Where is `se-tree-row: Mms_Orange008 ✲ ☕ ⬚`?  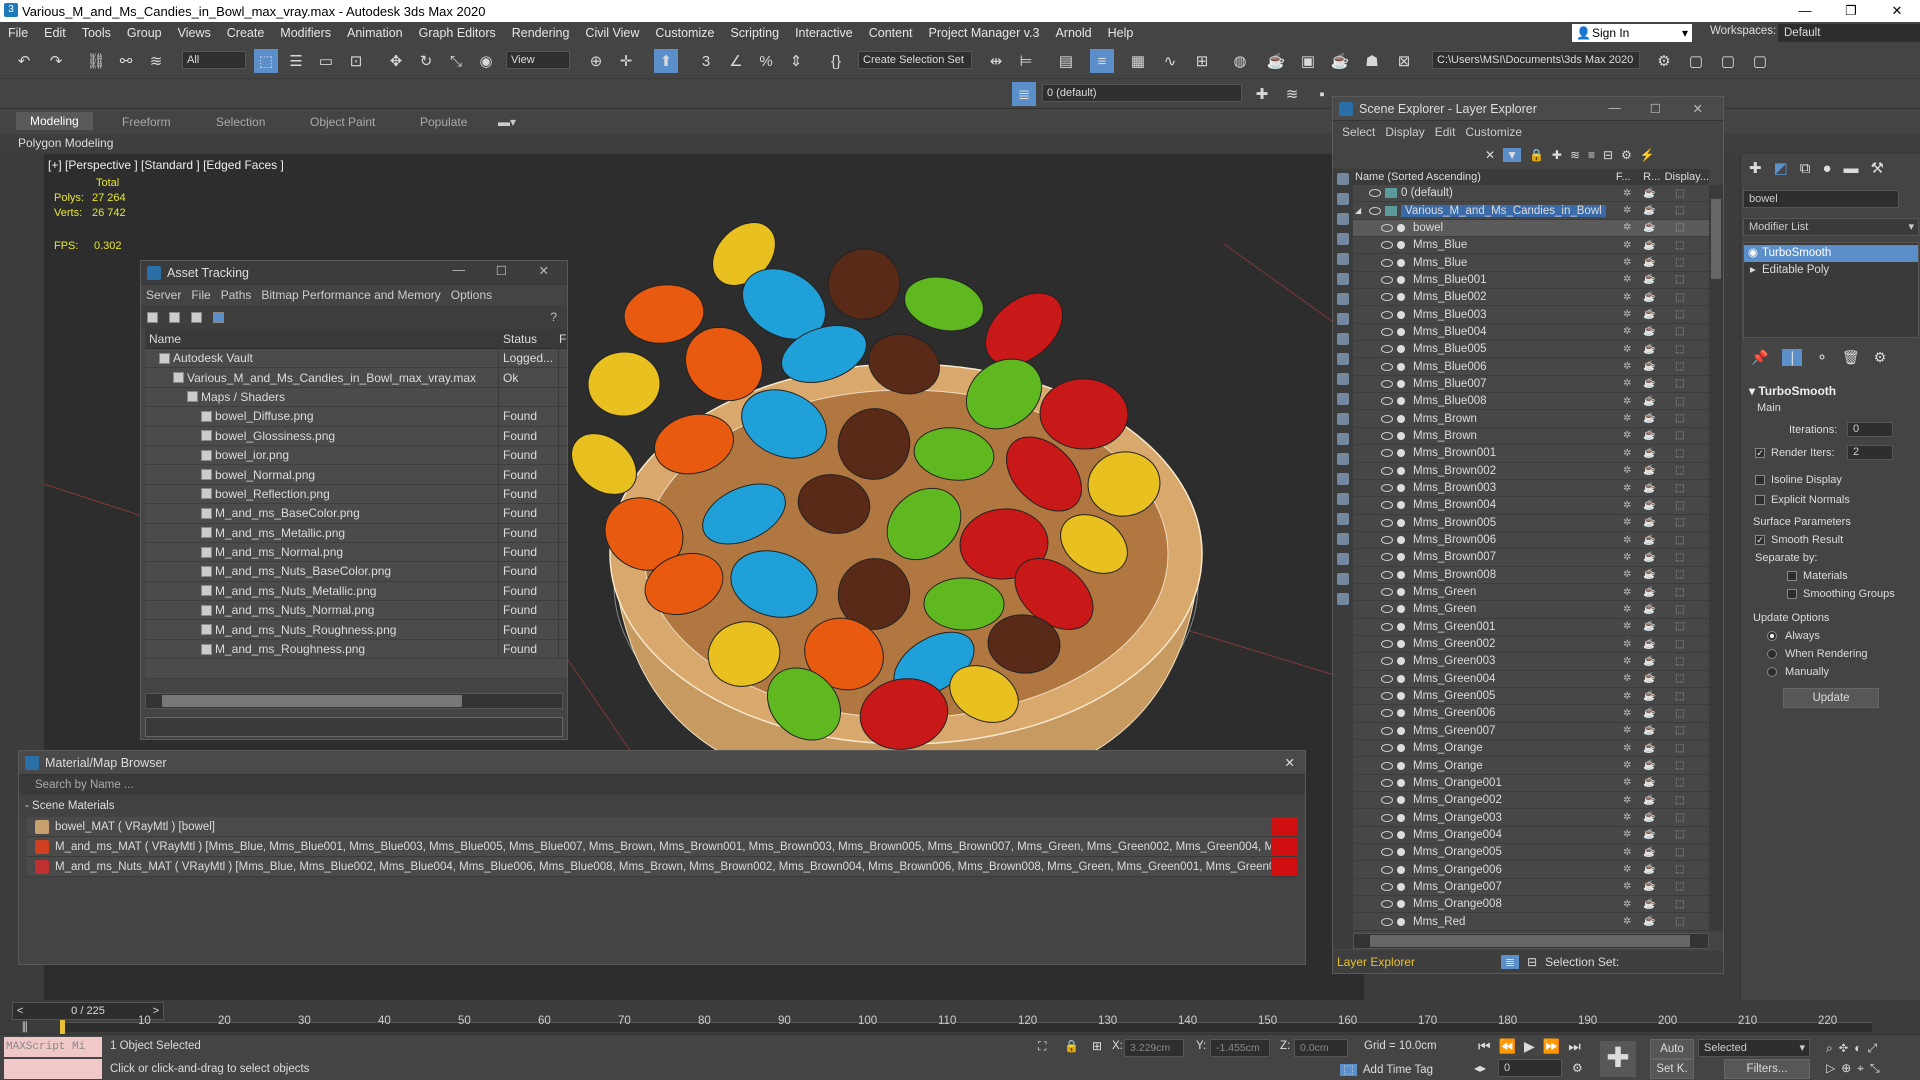
se-tree-row: Mms_Orange008 ✲ ☕ ⬚ is located at coordinates (1531, 905).